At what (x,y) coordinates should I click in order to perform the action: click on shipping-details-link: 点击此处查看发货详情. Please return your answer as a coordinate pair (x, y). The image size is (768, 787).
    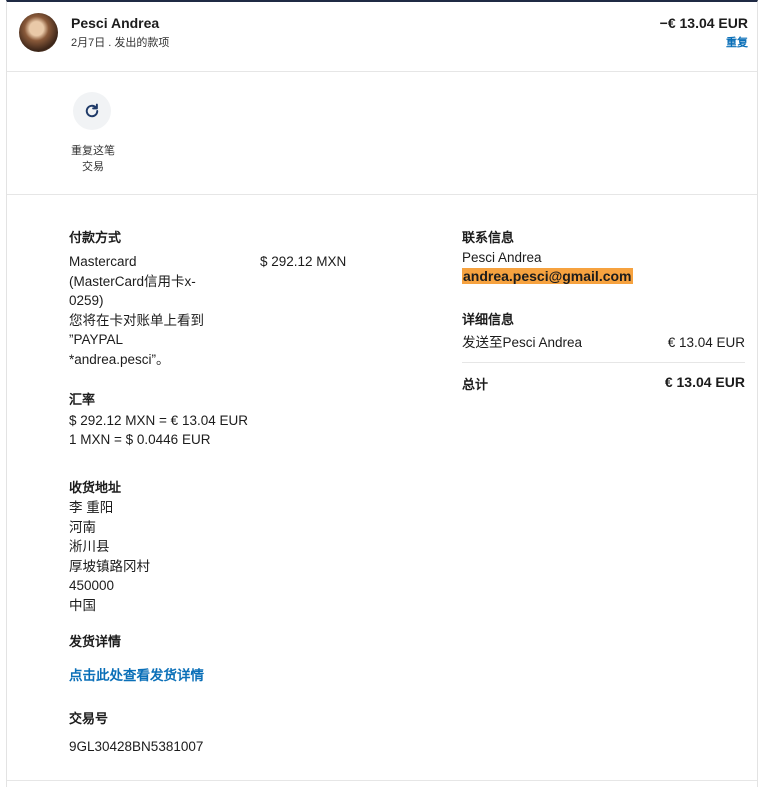
    Looking at the image, I should click on (136, 676).